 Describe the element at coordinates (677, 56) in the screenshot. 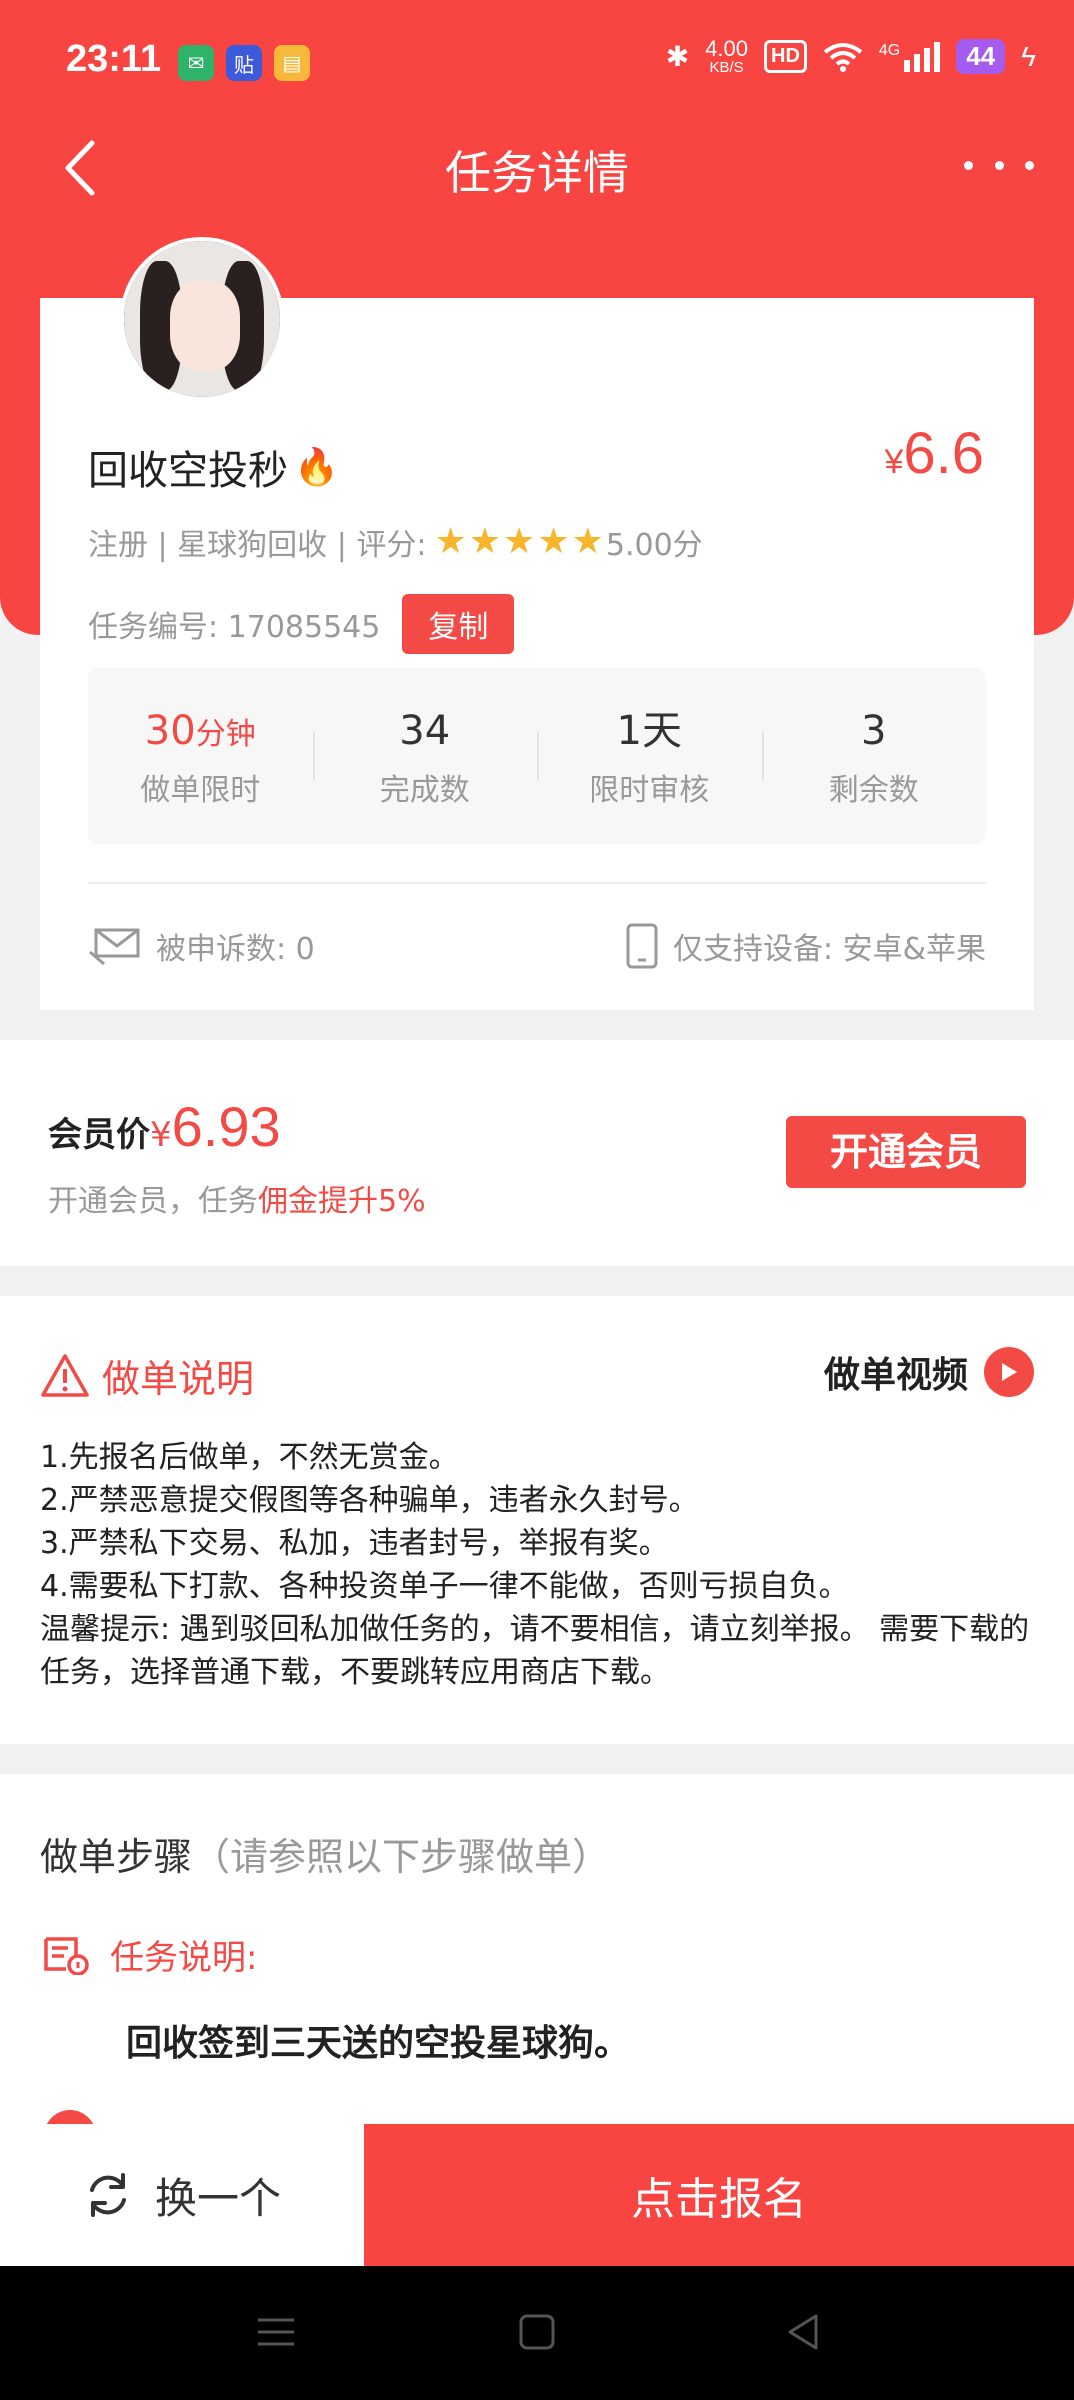

I see `bluetooth-icon: ✱` at that location.